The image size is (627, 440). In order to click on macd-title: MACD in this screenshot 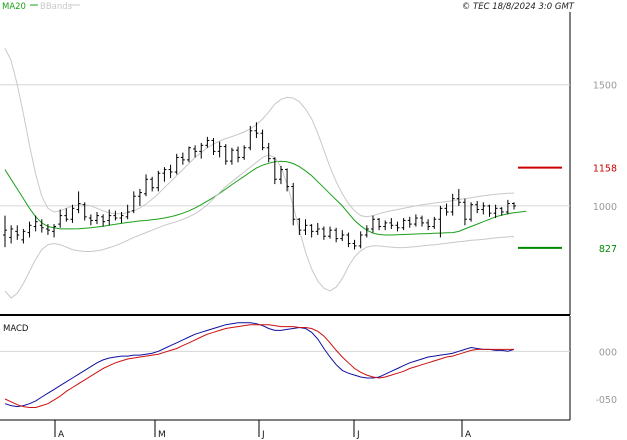, I will do `click(16, 329)`.